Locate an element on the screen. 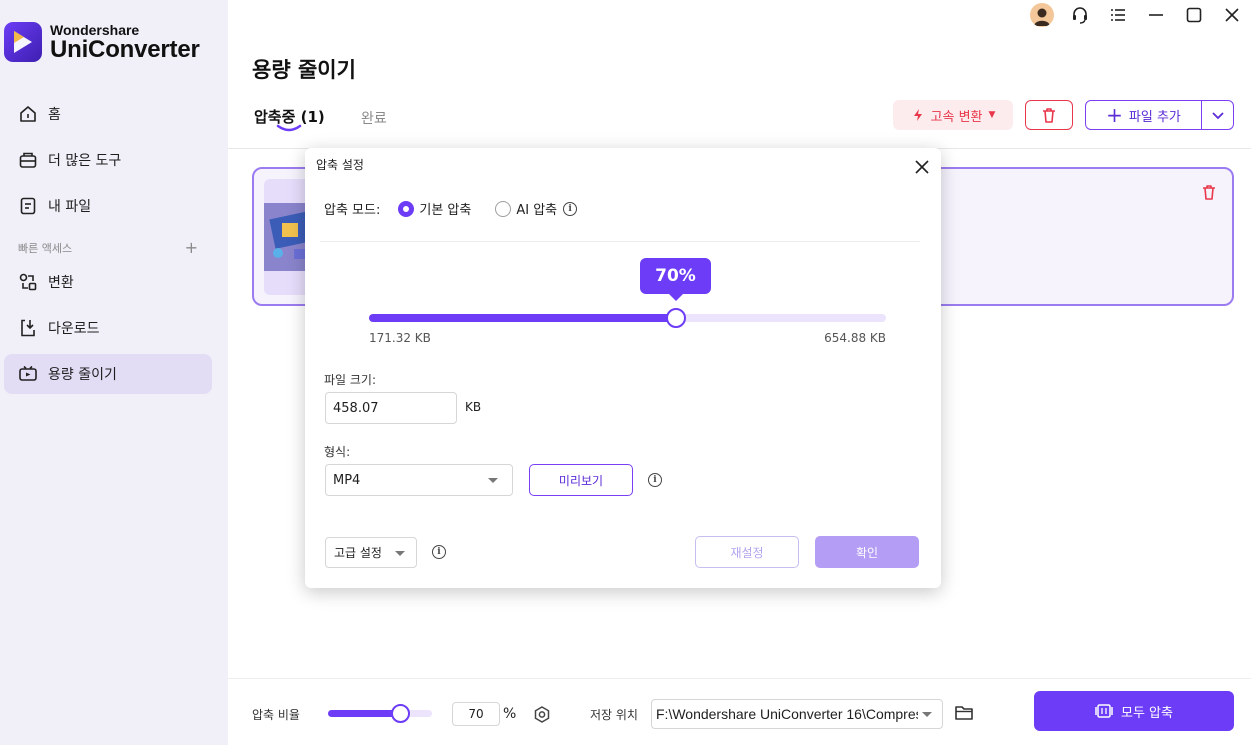 This screenshot has height=745, width=1251. compress-icon is located at coordinates (28, 374).